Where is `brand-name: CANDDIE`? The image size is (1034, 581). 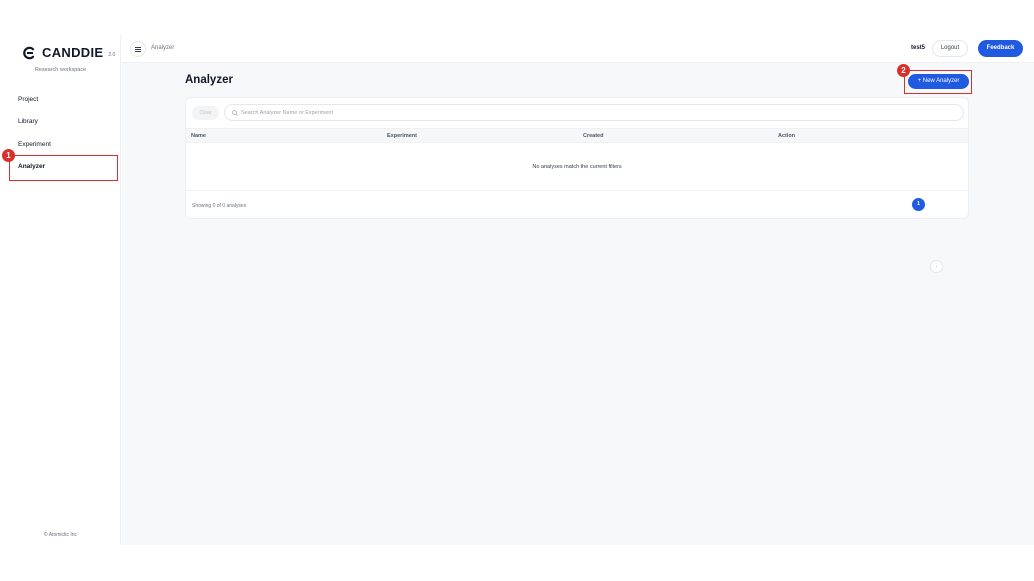 brand-name: CANDDIE is located at coordinates (73, 52).